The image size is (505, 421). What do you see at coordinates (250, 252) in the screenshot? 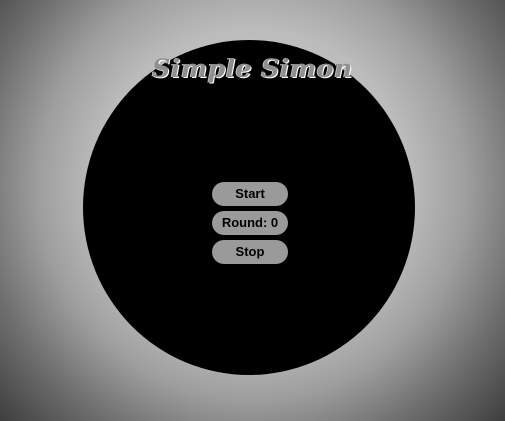
I see `stop-button: Stop` at bounding box center [250, 252].